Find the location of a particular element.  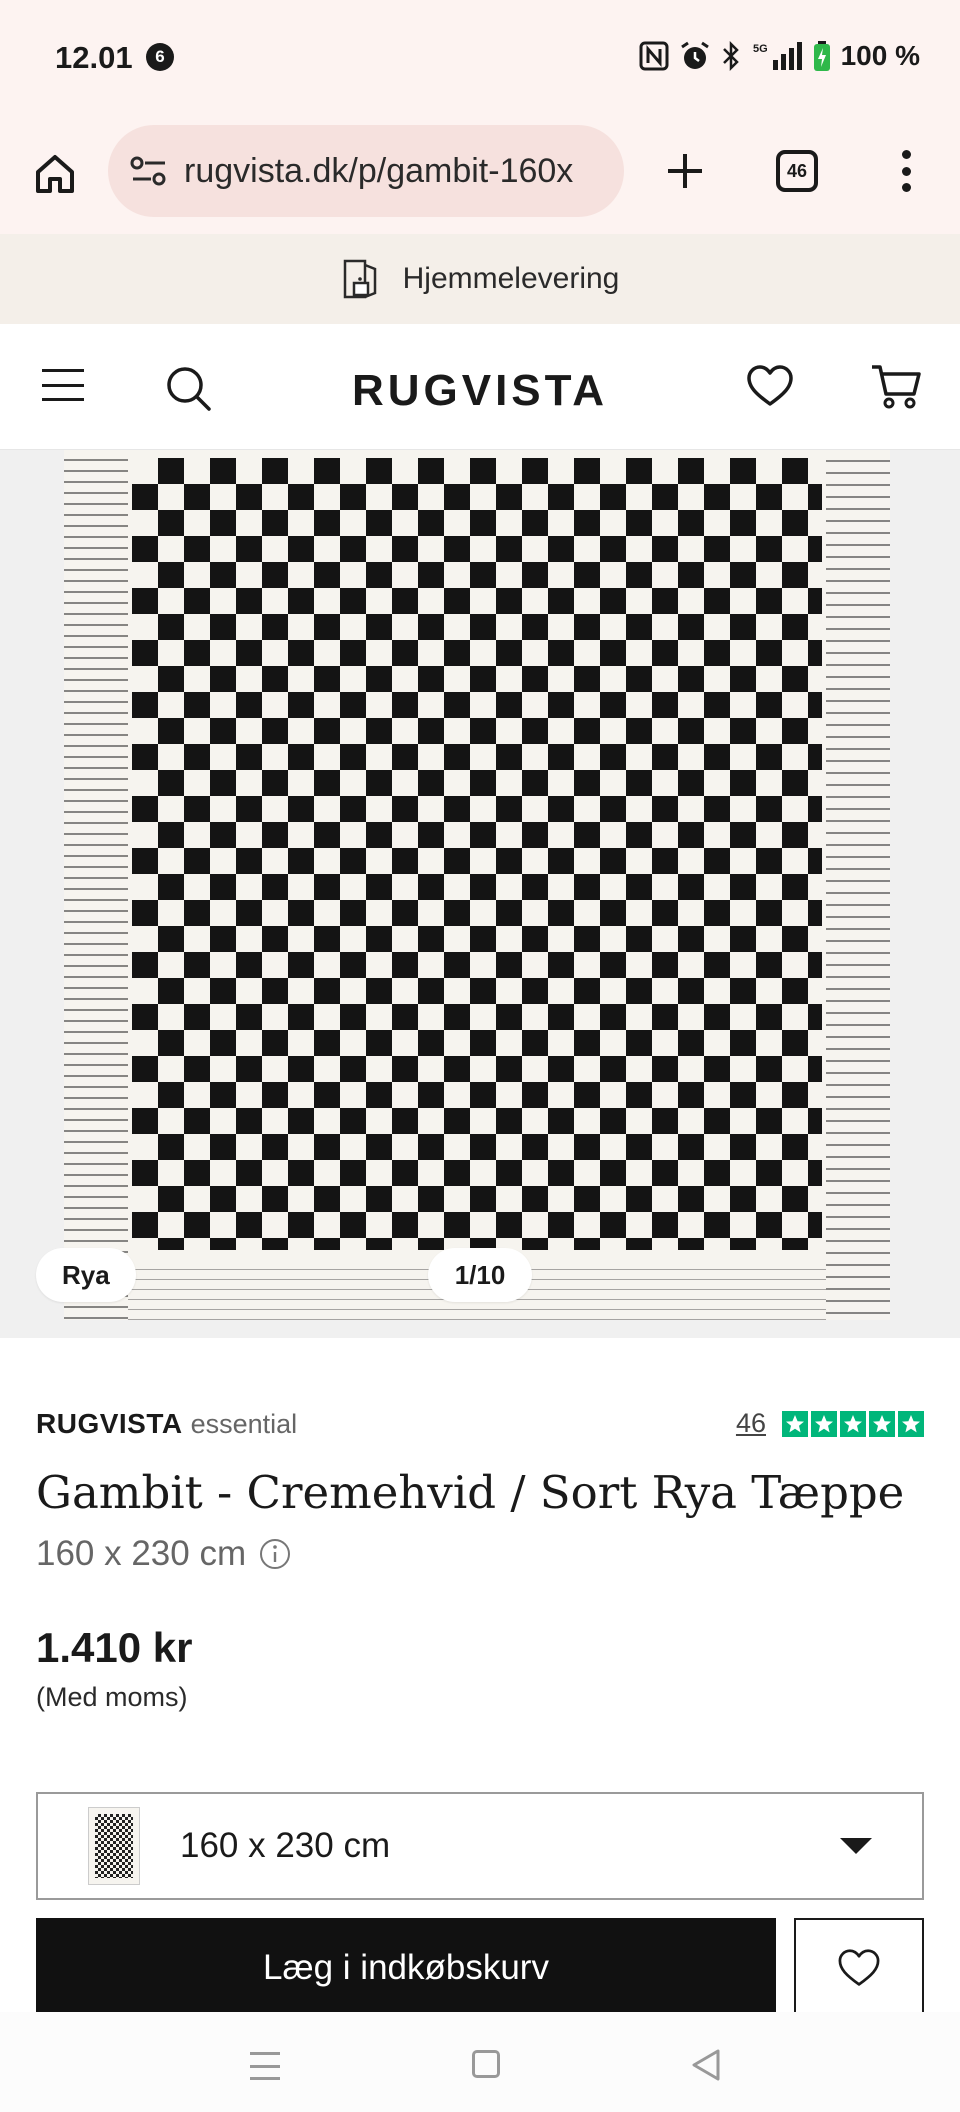

hamburger-menu-icon is located at coordinates (63, 385).